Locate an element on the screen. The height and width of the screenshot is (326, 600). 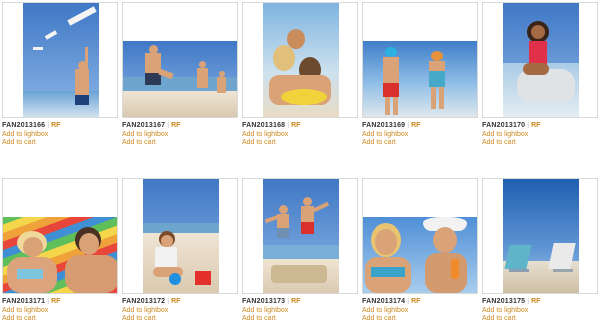
item-code-line: FAN2013175 | RF is located at coordinates (540, 302).